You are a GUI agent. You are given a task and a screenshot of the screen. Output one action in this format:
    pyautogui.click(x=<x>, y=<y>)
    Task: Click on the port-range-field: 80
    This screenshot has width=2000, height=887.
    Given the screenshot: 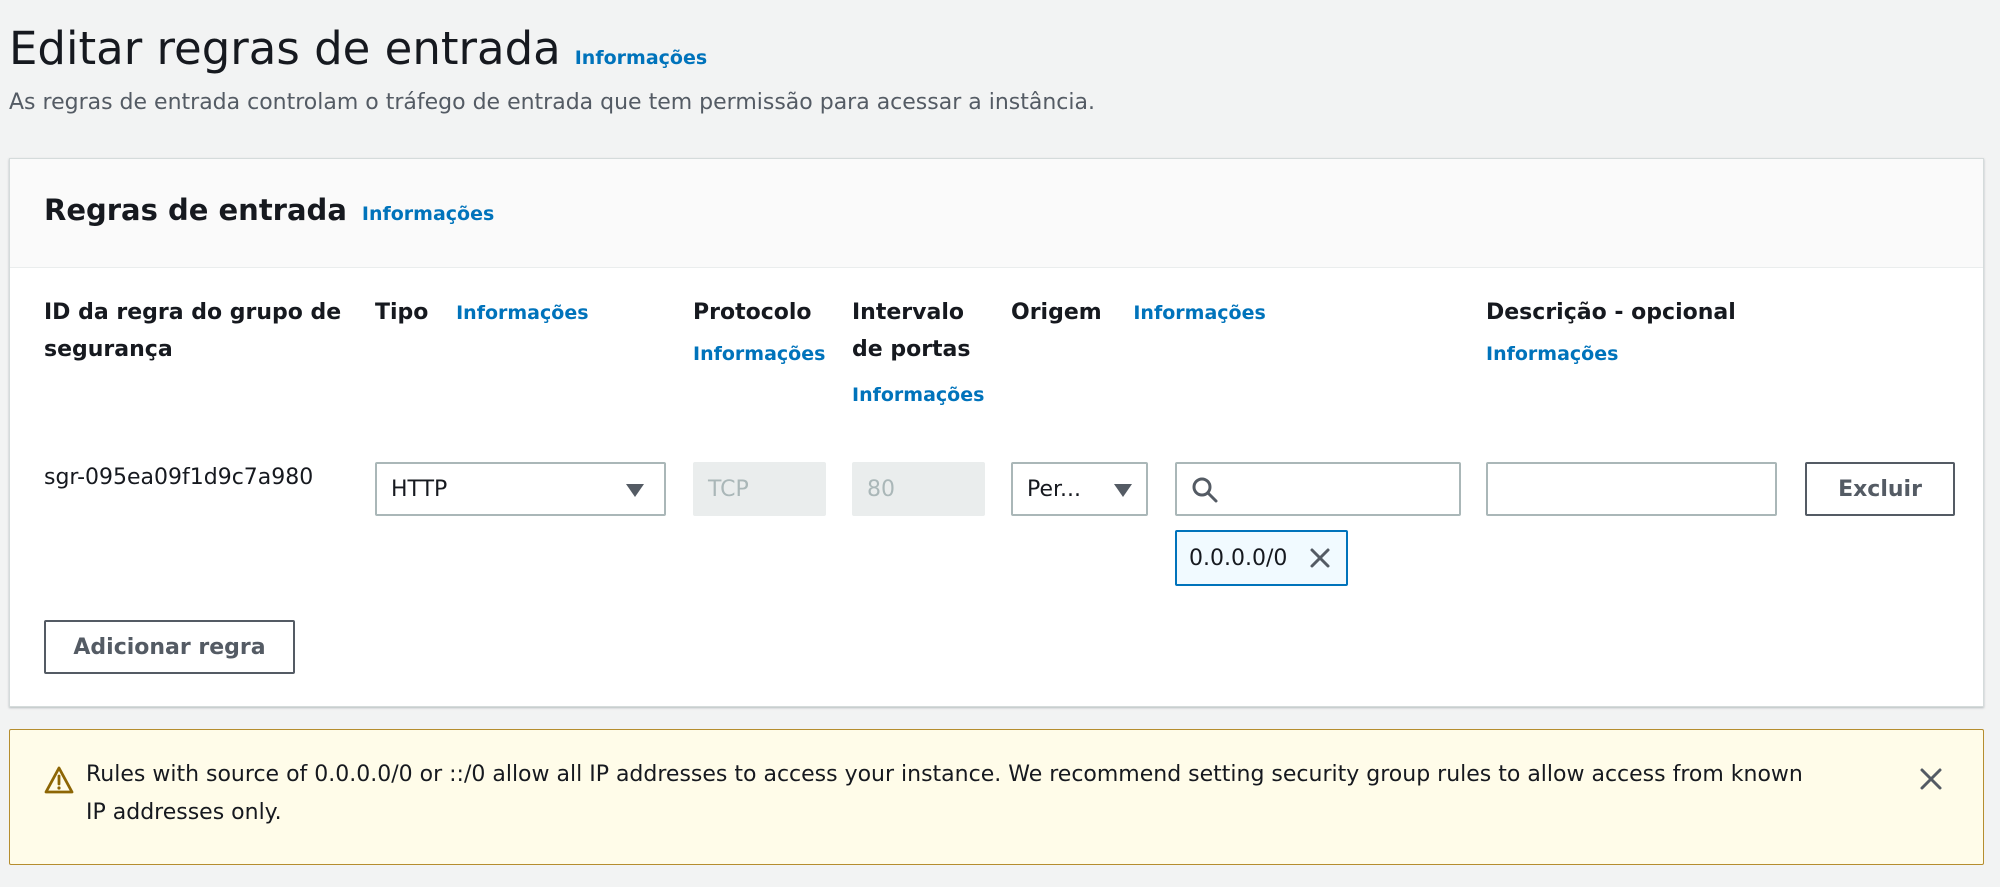 What is the action you would take?
    pyautogui.click(x=918, y=489)
    